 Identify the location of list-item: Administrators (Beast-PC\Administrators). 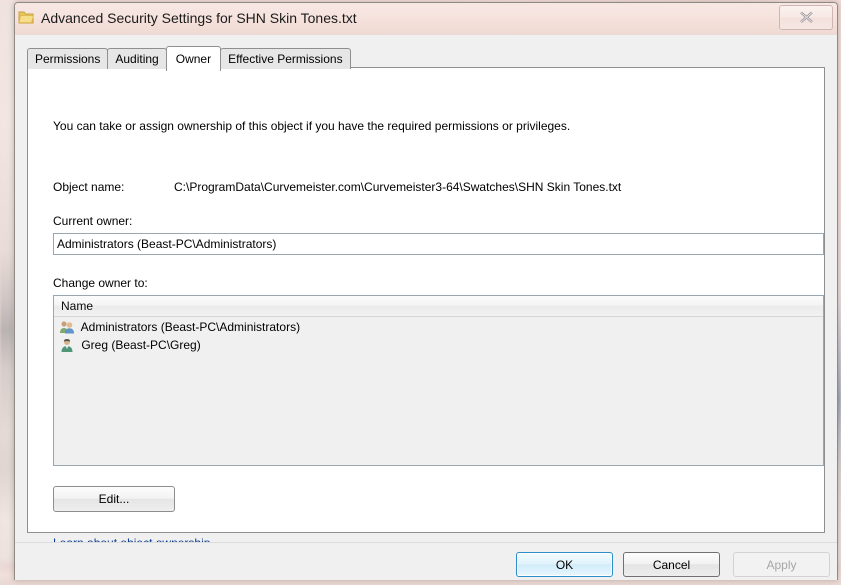
(438, 327).